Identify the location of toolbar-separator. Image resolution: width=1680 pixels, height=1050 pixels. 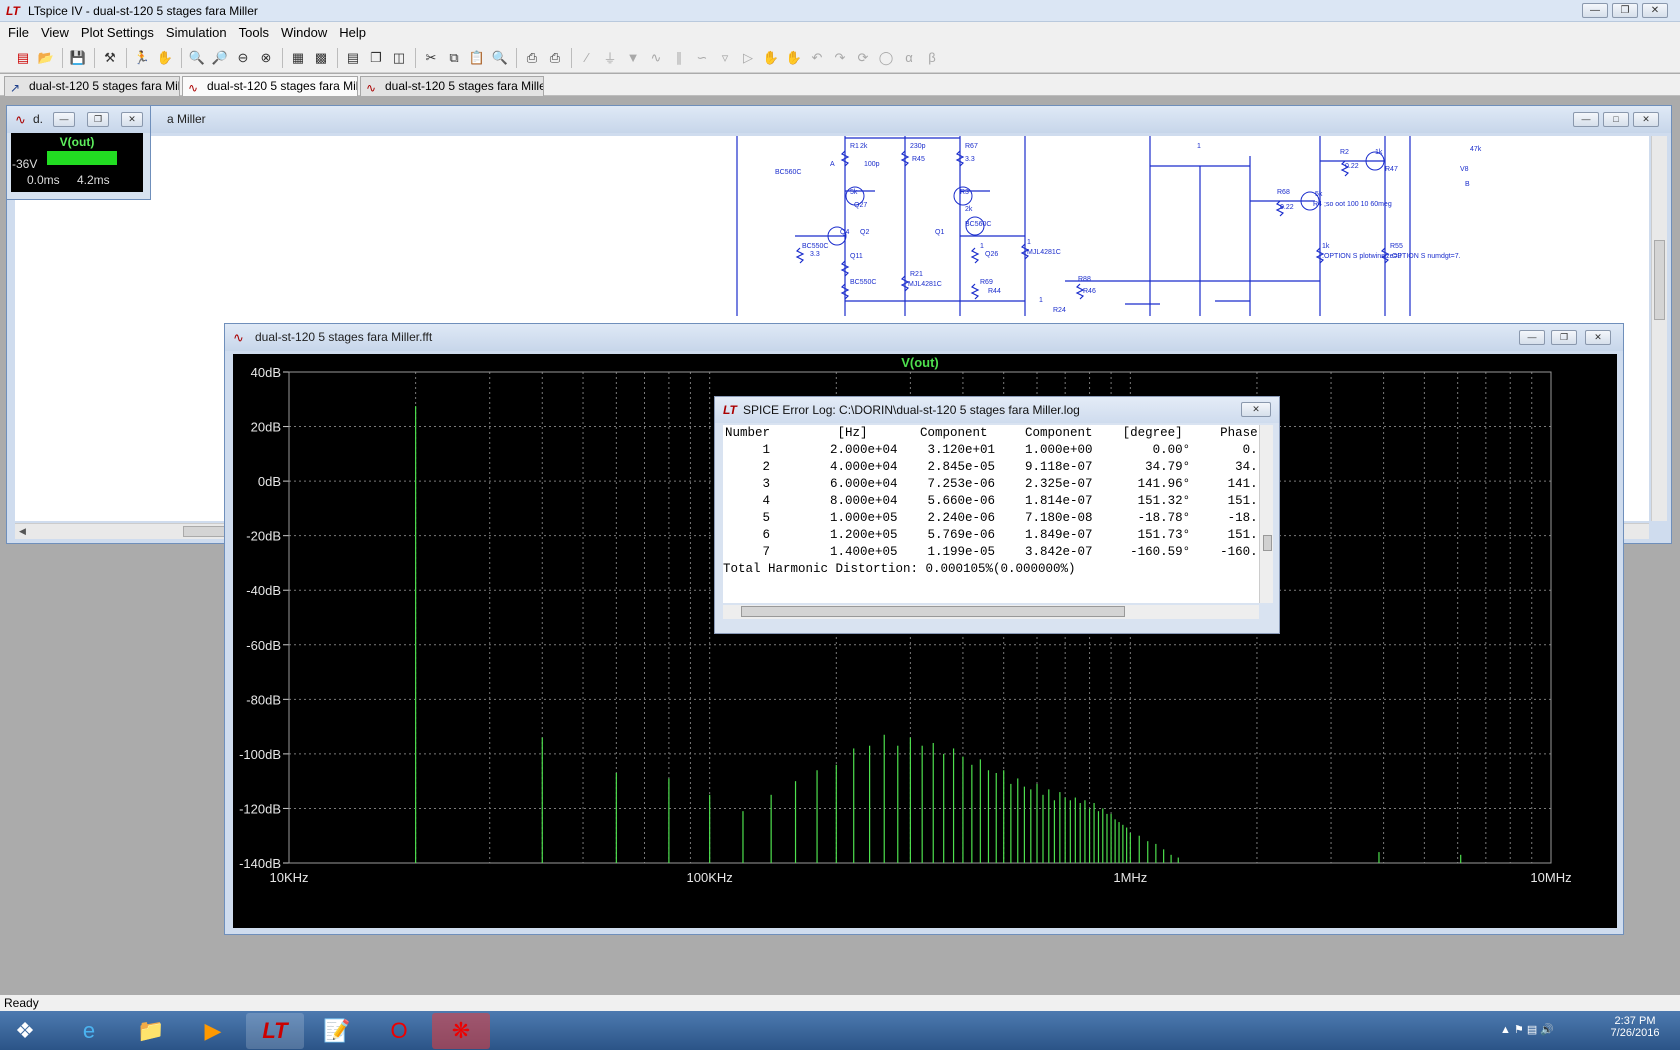
(126, 57).